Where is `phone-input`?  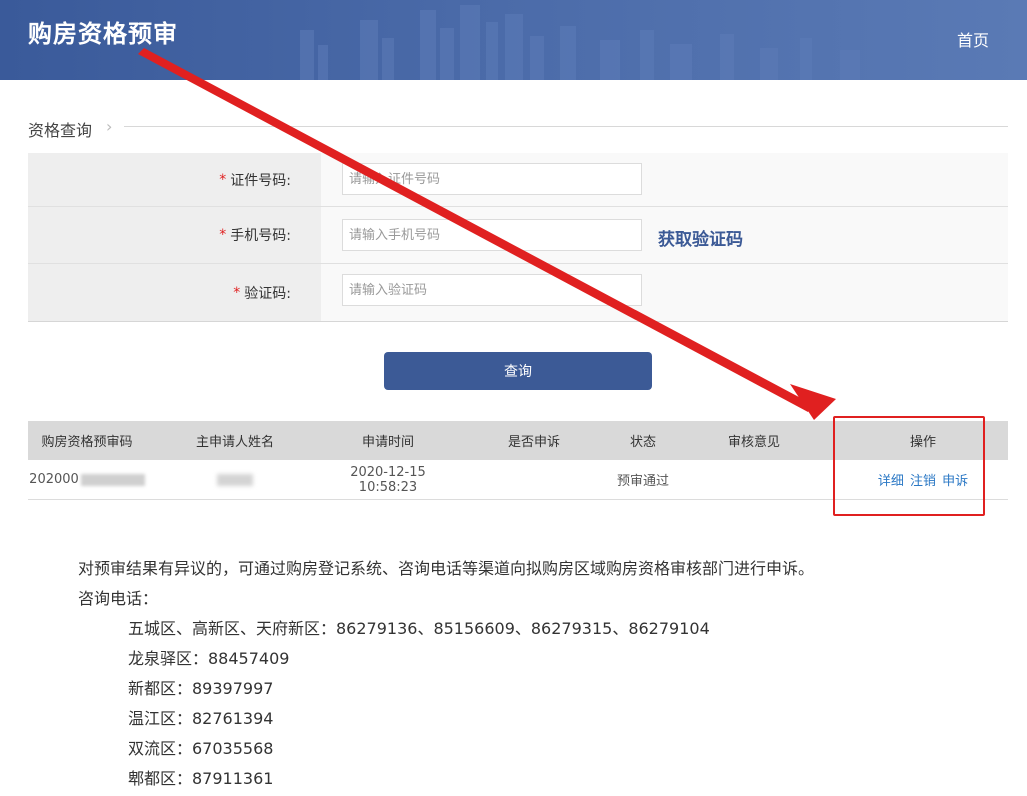 phone-input is located at coordinates (492, 235).